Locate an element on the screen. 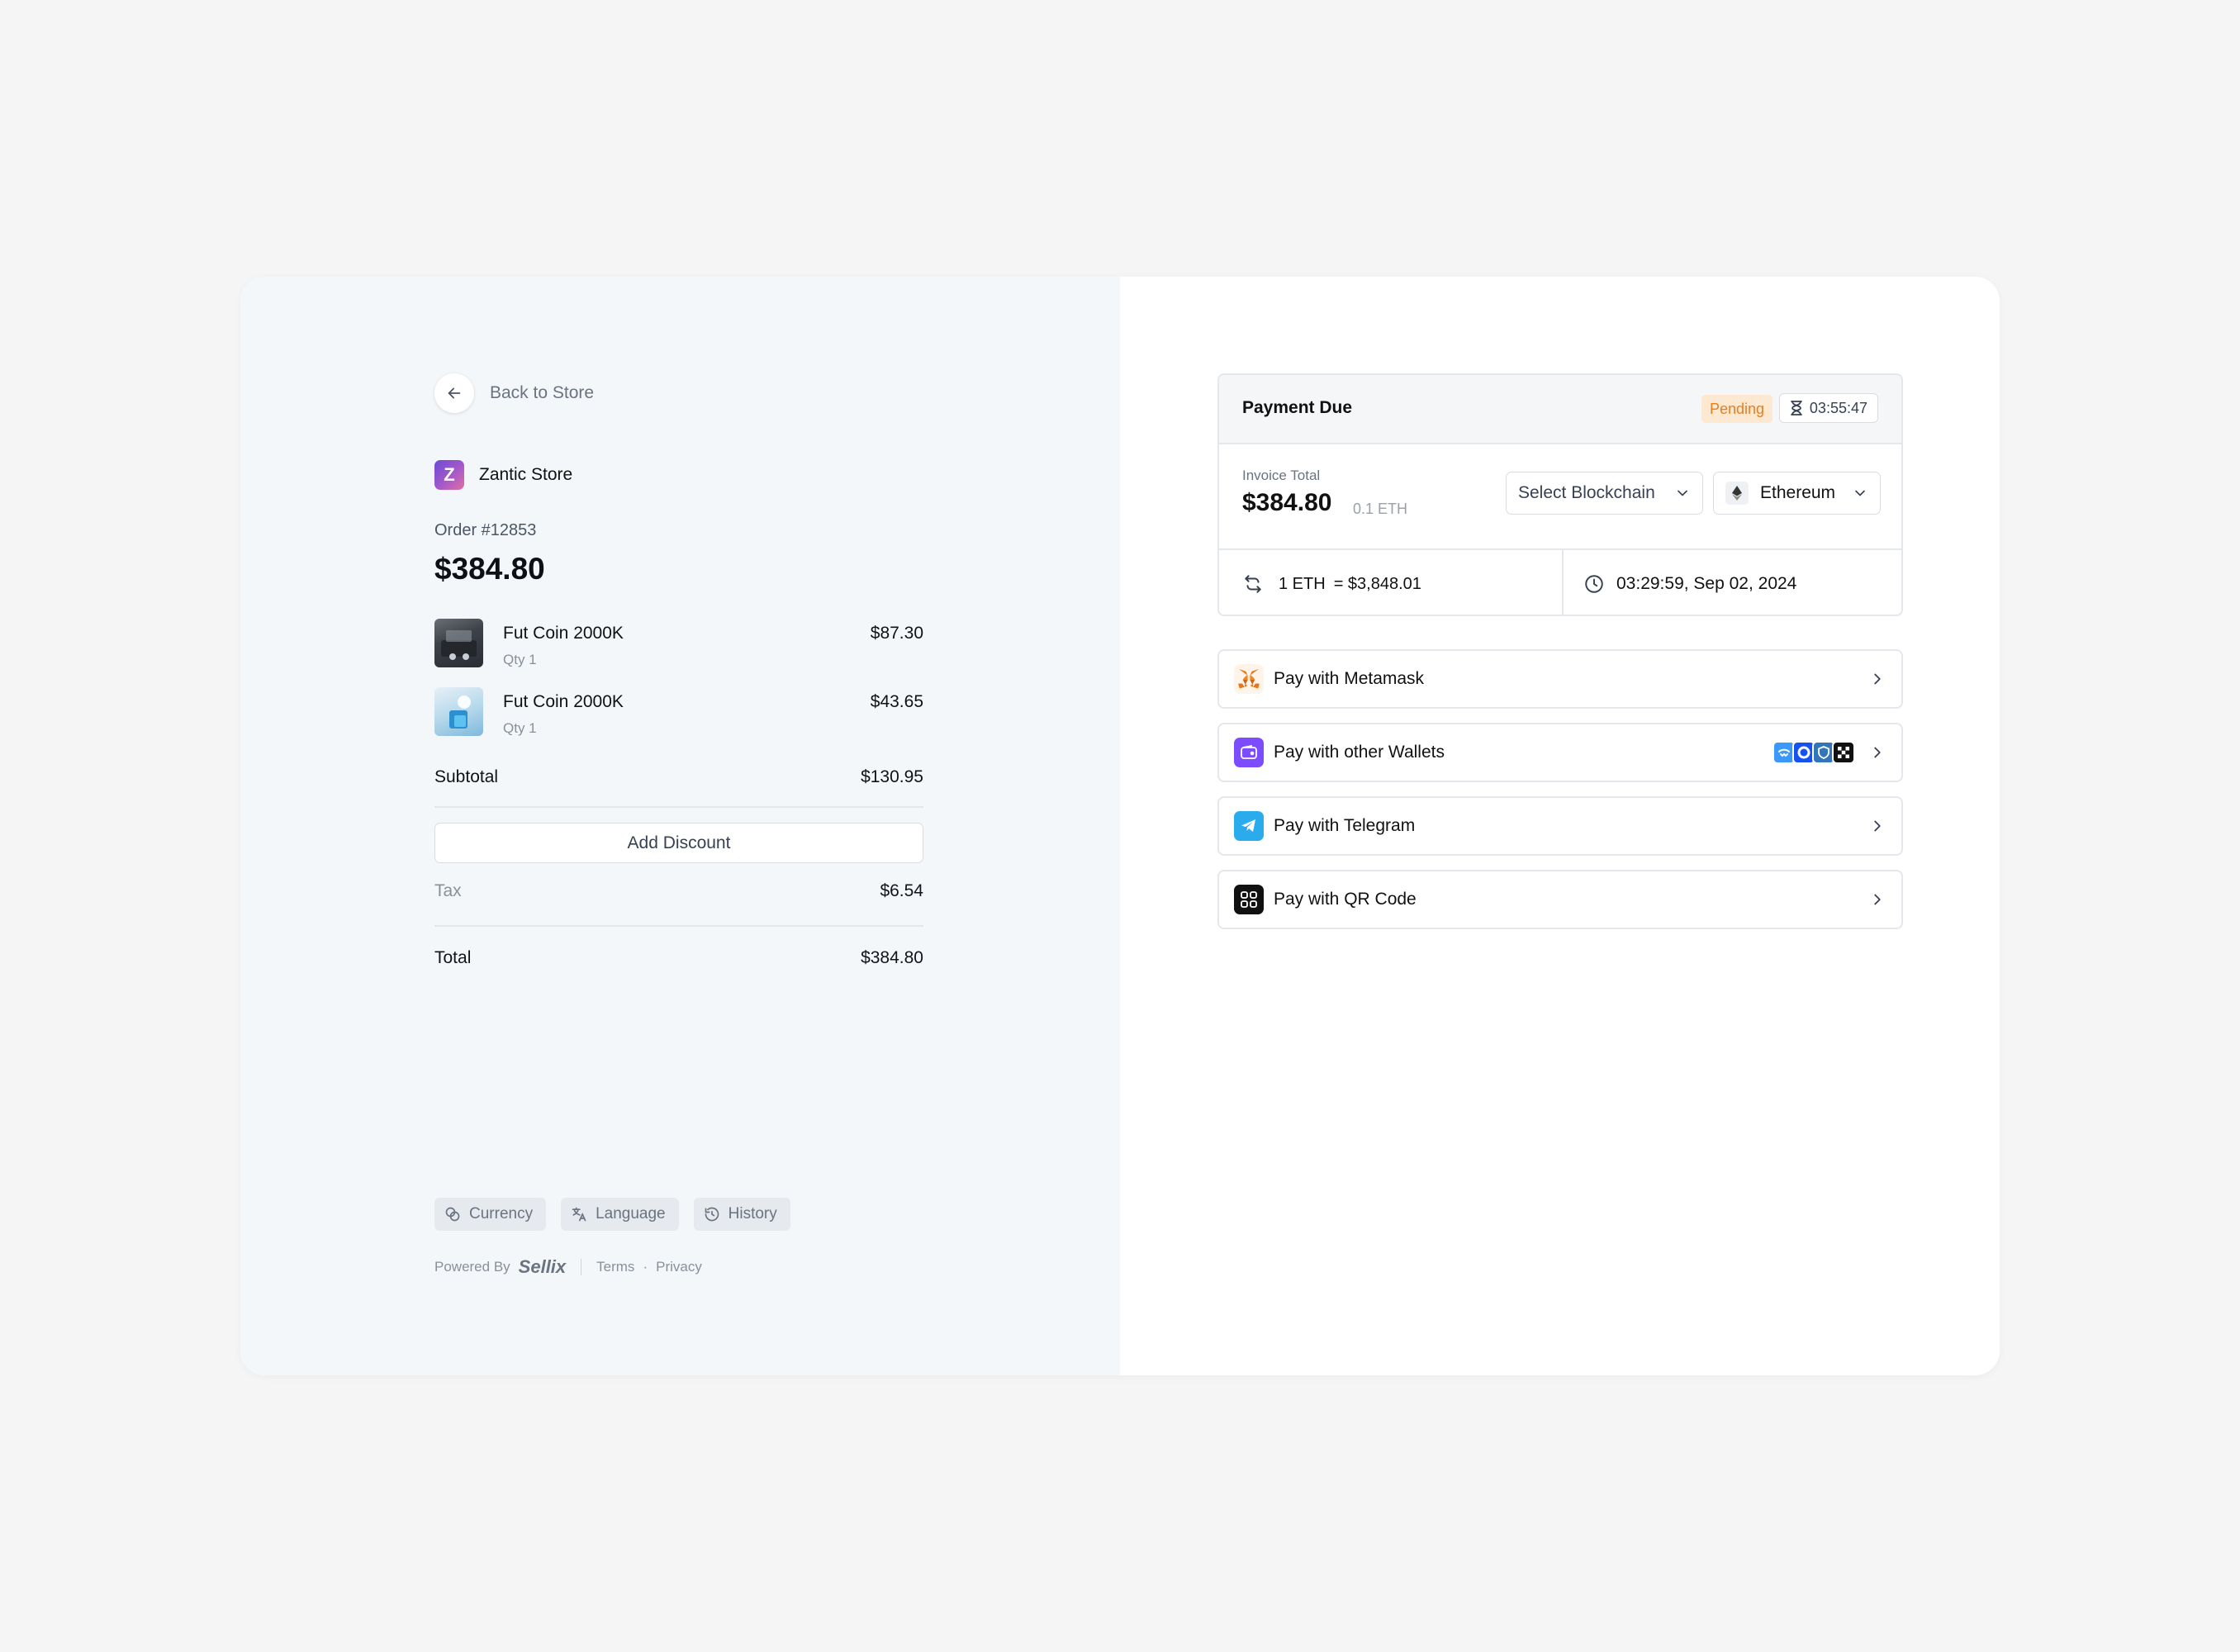 Image resolution: width=2240 pixels, height=1652 pixels. wallet-logos is located at coordinates (1814, 752).